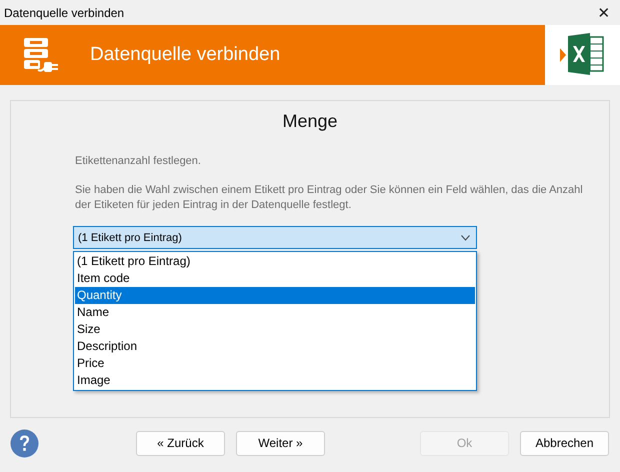 The height and width of the screenshot is (472, 620). What do you see at coordinates (564, 443) in the screenshot?
I see `dialog-button: Abbrechen` at bounding box center [564, 443].